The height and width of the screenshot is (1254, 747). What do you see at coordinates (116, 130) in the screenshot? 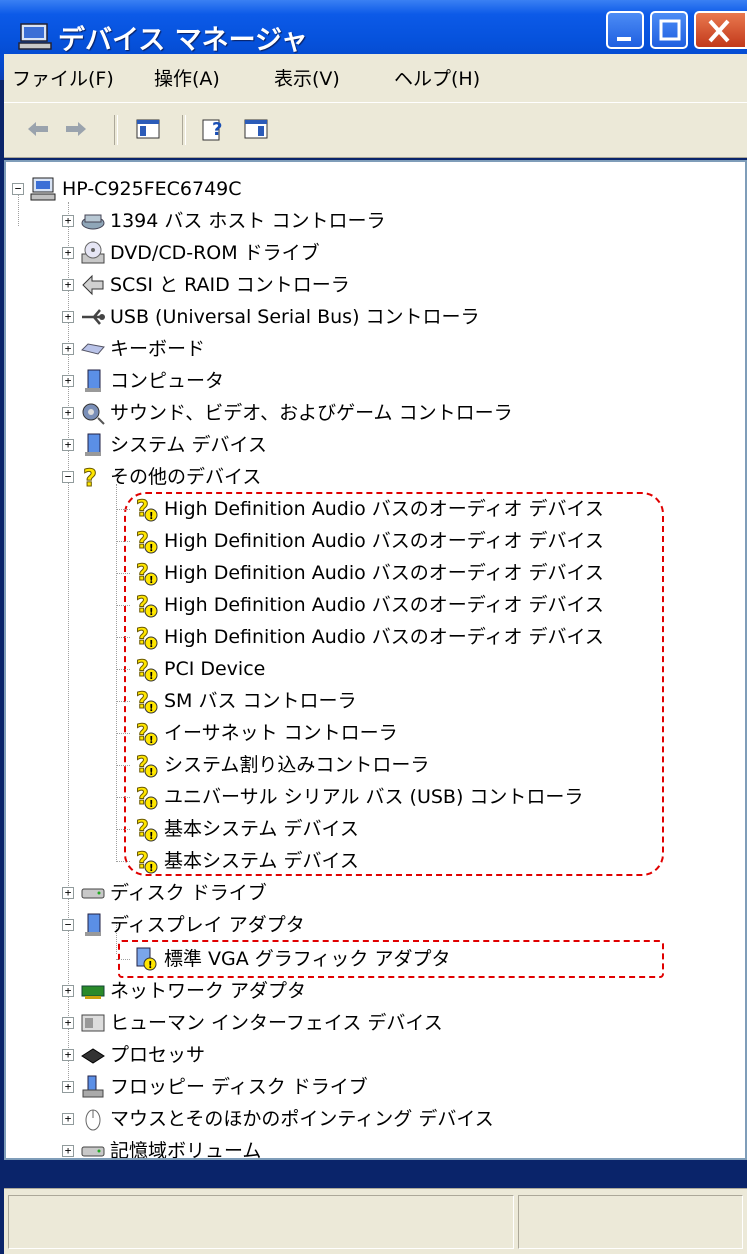
I see `toolbar-separator` at bounding box center [116, 130].